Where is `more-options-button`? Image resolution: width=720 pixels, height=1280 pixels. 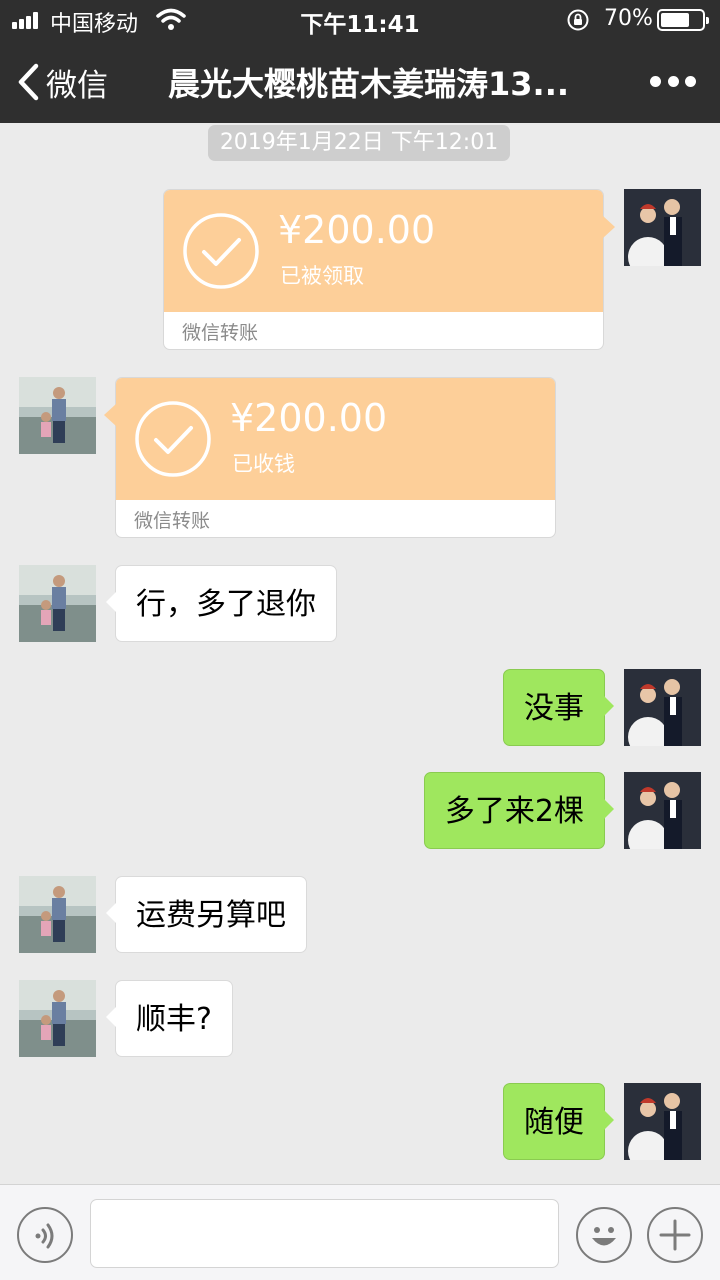
more-options-button is located at coordinates (673, 82).